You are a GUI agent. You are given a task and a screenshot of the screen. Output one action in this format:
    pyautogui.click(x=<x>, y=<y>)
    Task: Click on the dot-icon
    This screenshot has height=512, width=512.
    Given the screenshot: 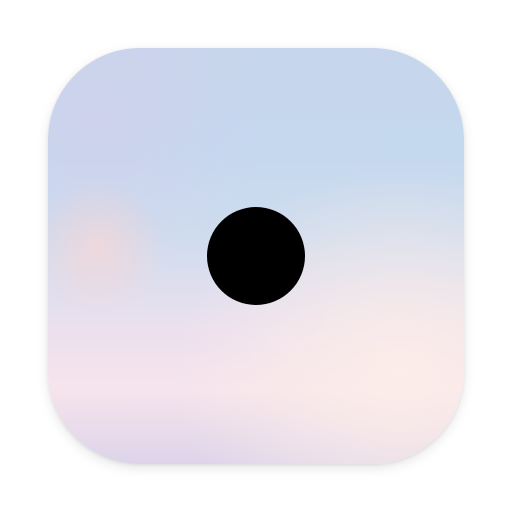 What is the action you would take?
    pyautogui.click(x=256, y=256)
    